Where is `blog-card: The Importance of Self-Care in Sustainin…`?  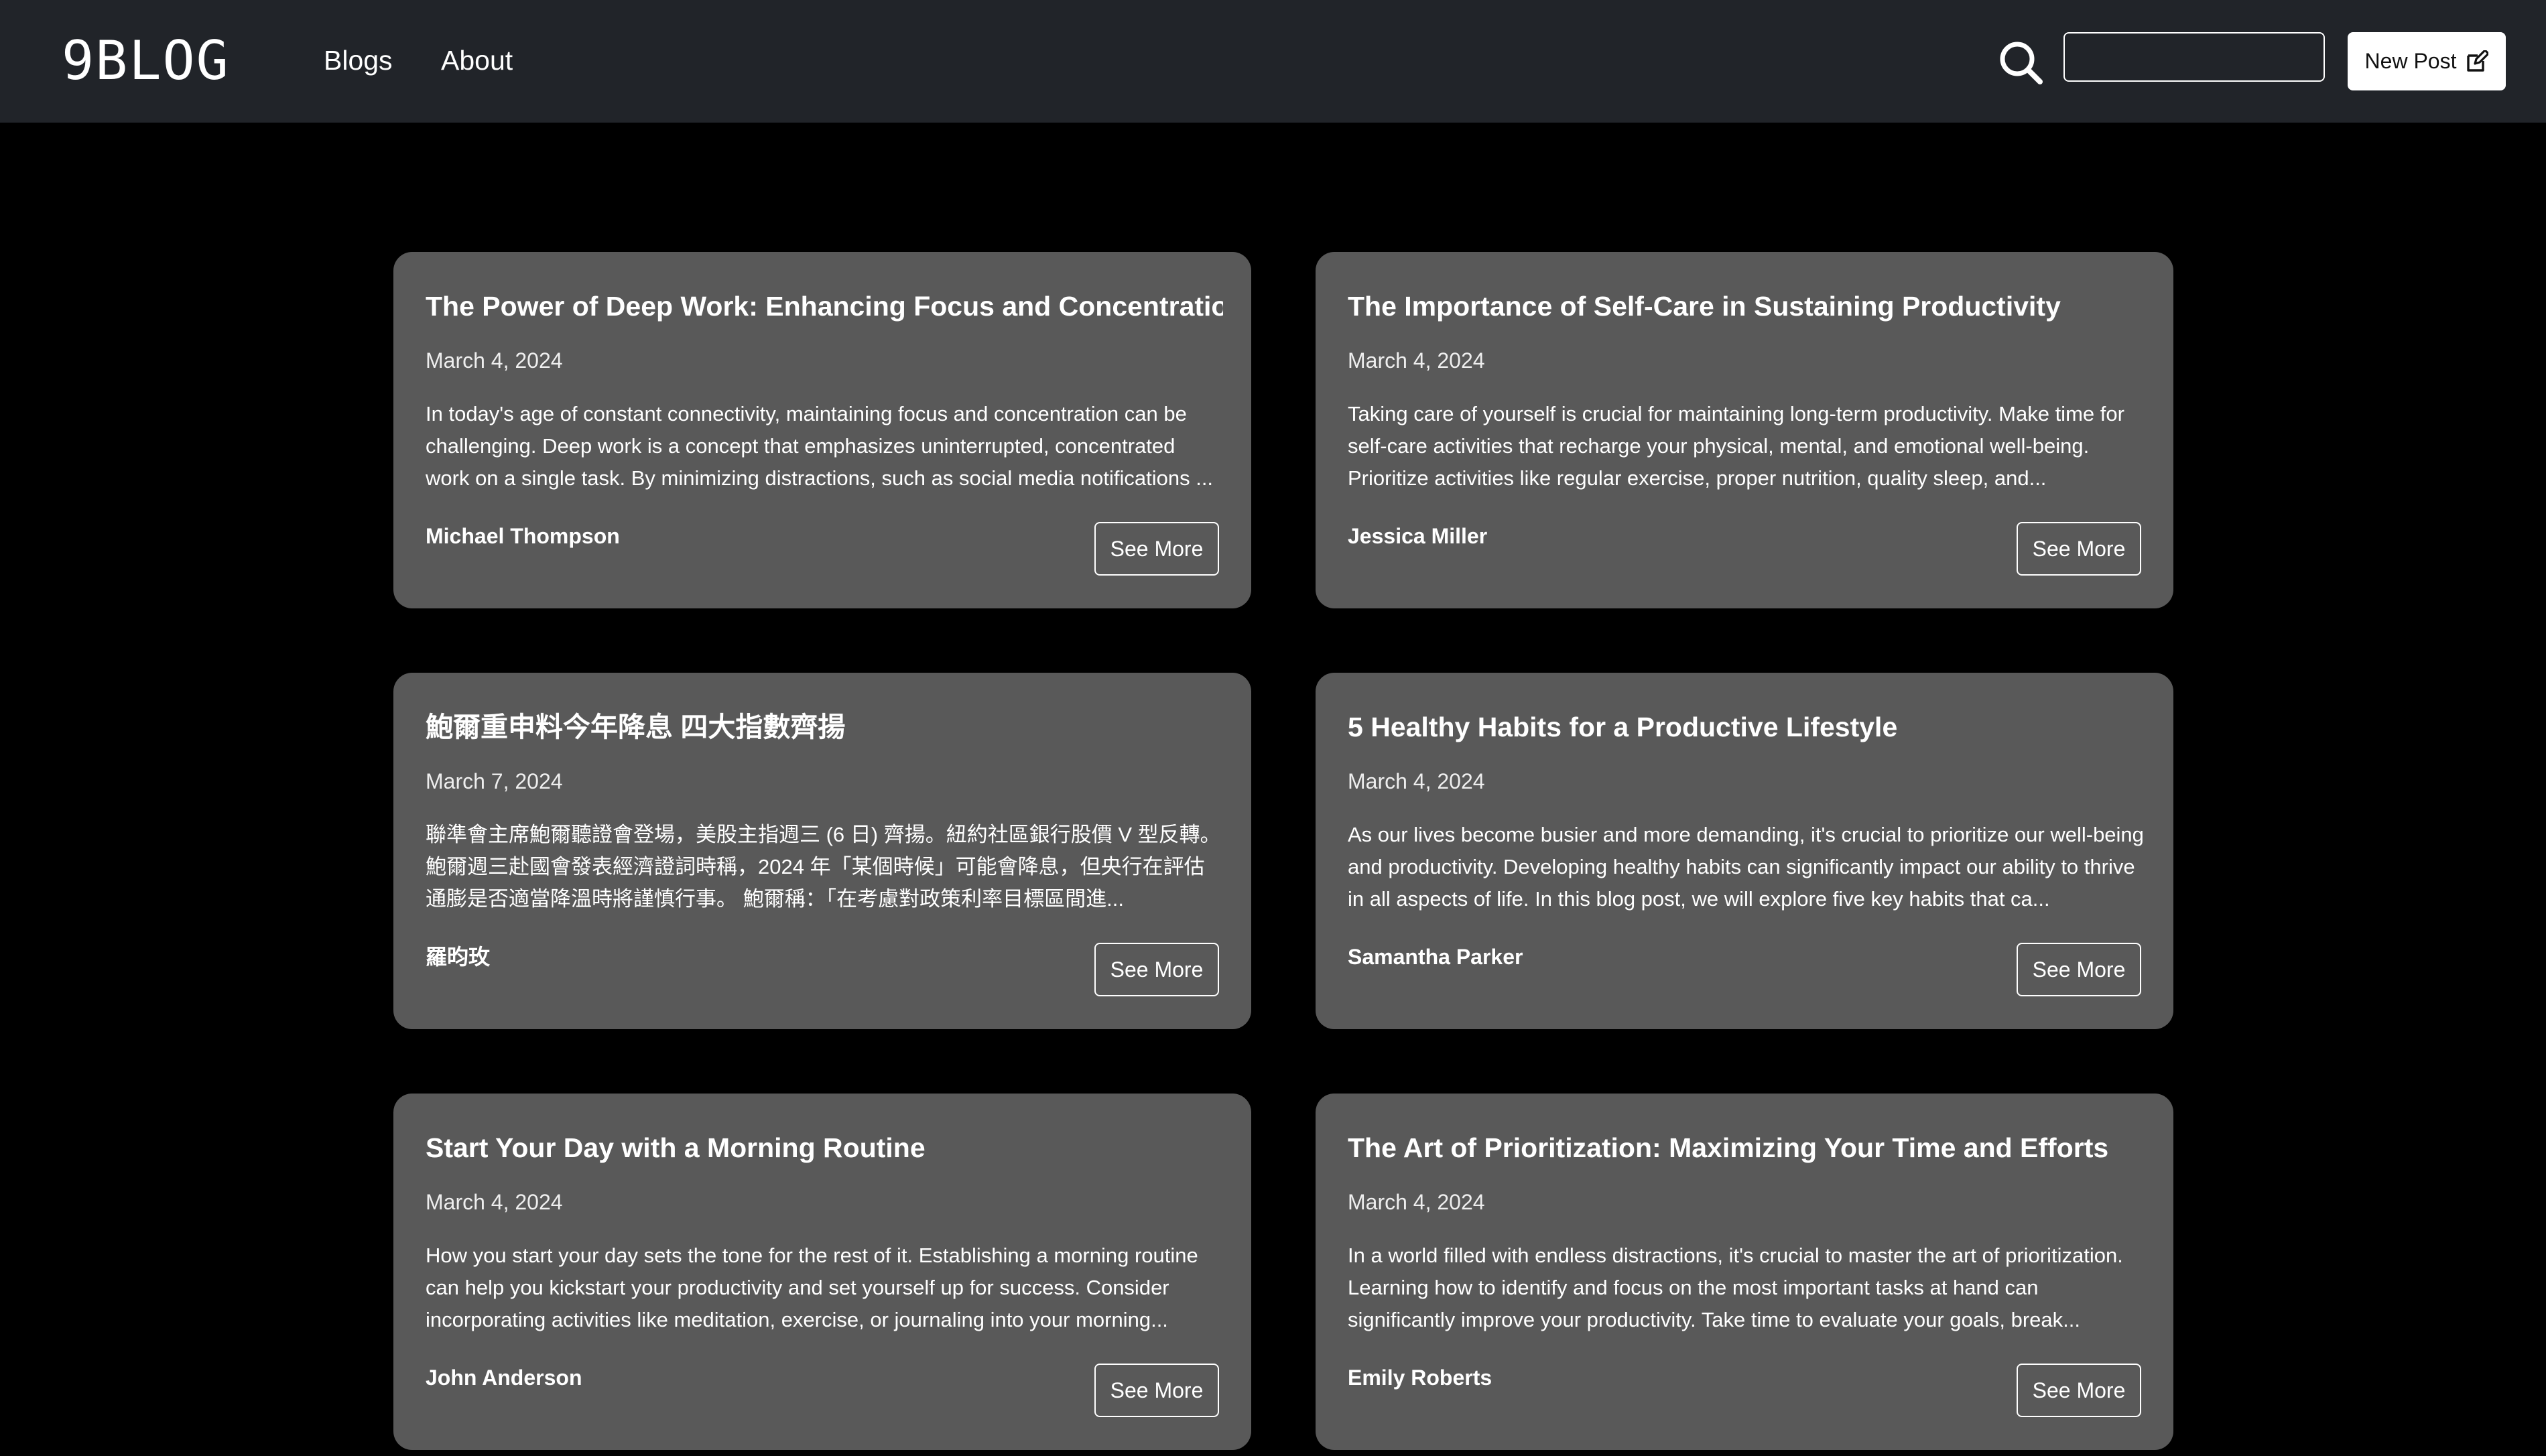
blog-card: The Importance of Self-Care in Sustainin… is located at coordinates (1744, 430).